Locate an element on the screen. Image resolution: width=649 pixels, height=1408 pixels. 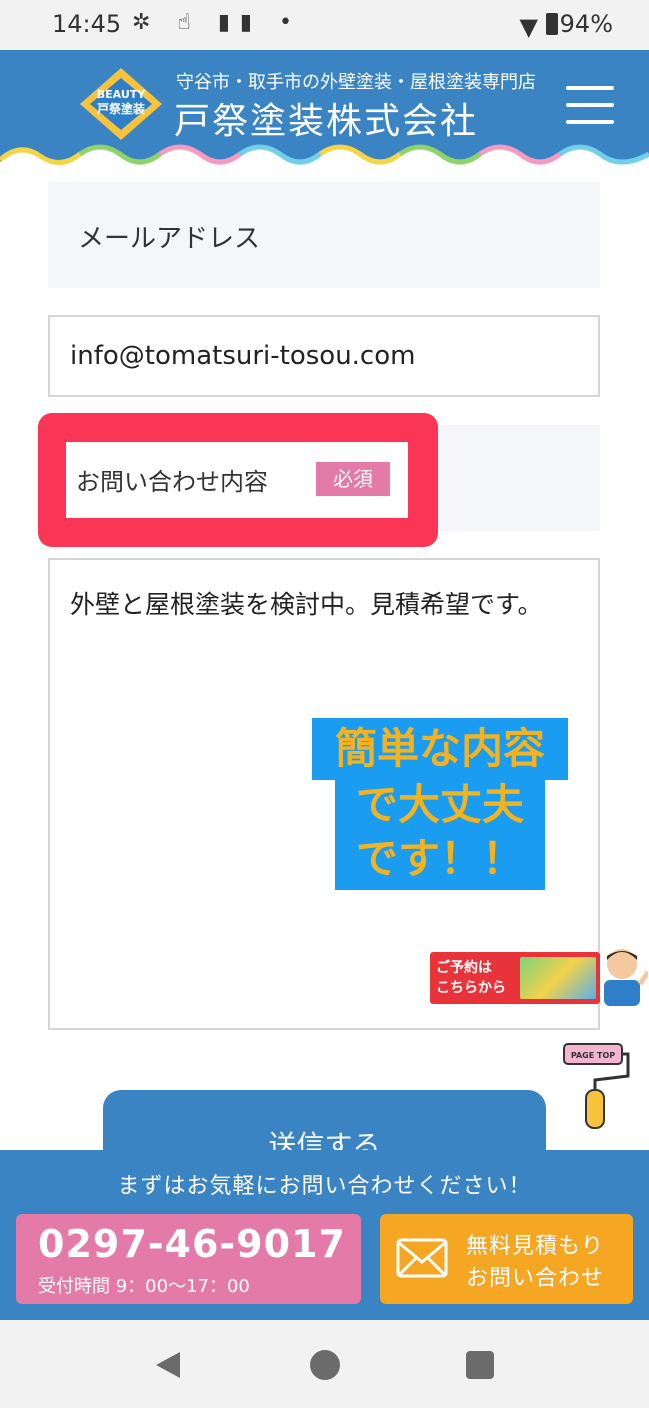
required-badge: 必須 is located at coordinates (353, 479).